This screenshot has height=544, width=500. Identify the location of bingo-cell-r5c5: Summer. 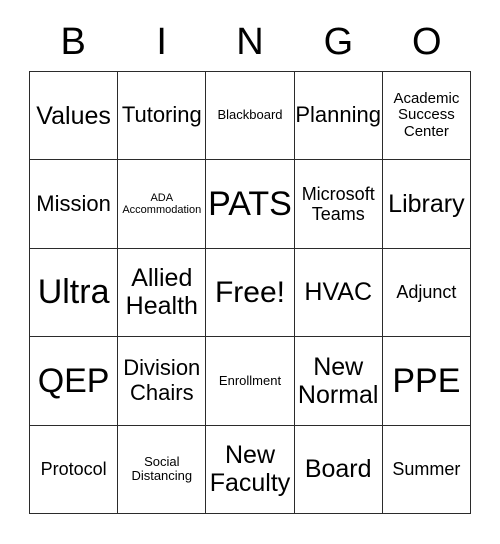
(426, 469).